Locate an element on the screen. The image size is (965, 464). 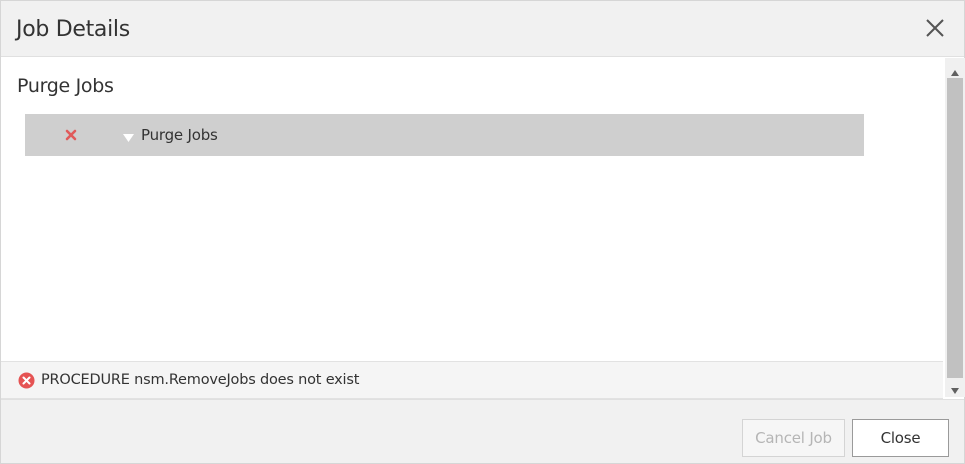
error-x-icon is located at coordinates (71, 134).